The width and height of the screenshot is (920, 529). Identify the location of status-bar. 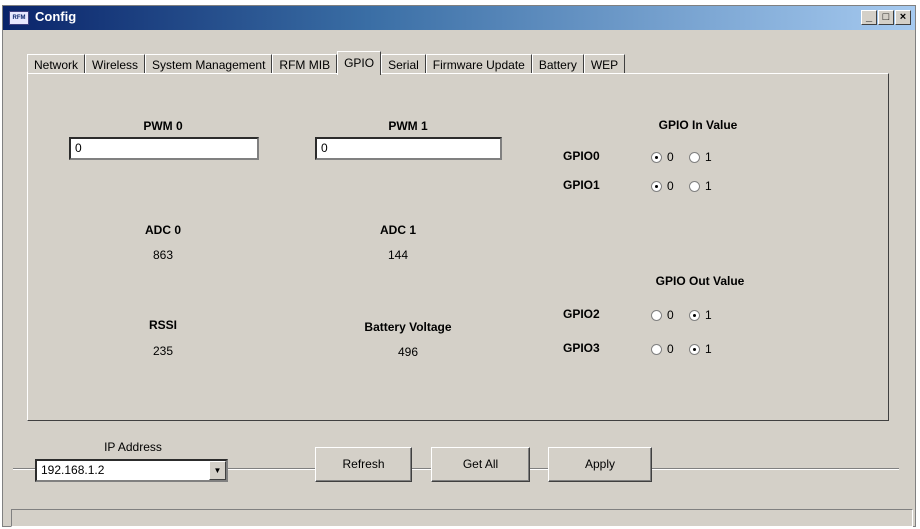
(462, 518).